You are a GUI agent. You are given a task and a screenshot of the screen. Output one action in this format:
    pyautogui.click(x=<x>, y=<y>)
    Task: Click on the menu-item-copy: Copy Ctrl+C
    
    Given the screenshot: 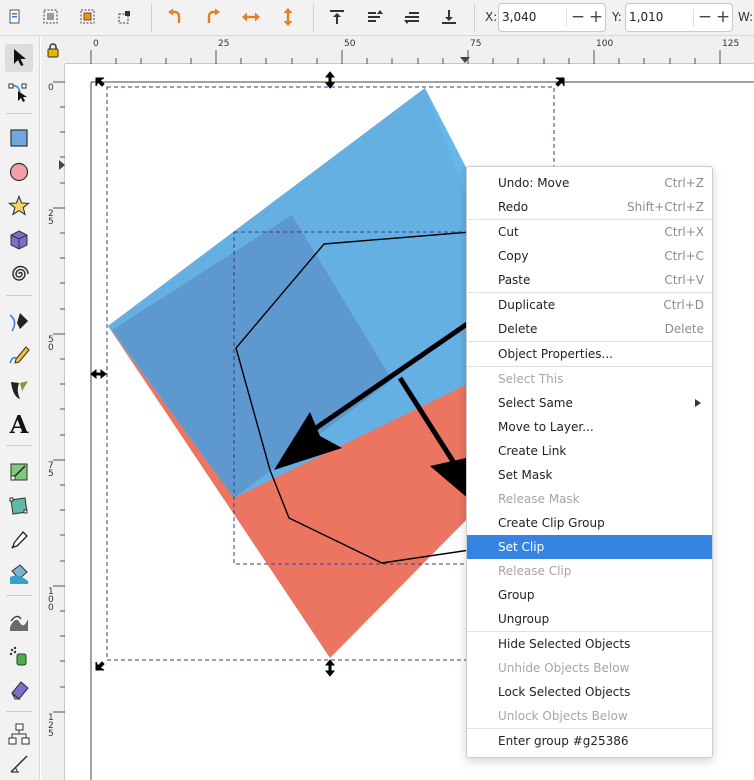 What is the action you would take?
    pyautogui.click(x=589, y=256)
    